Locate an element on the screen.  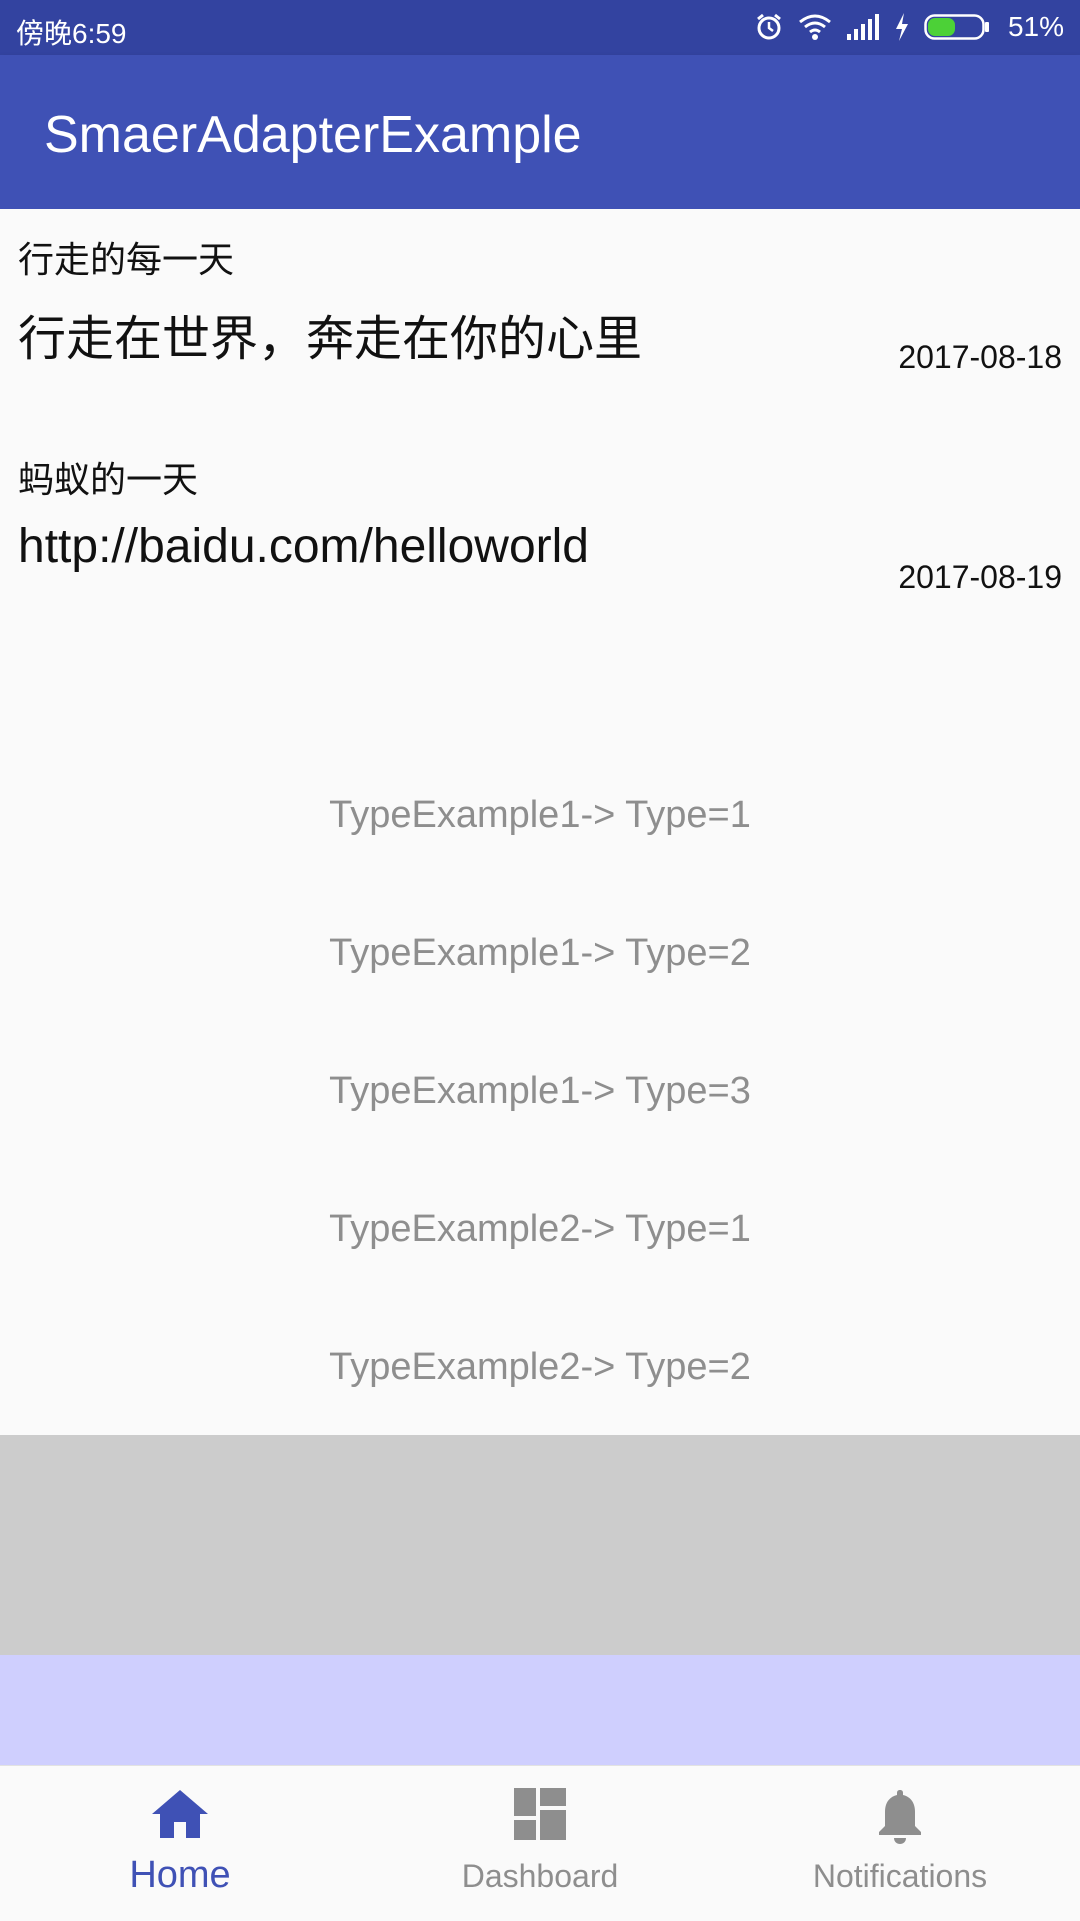
gray-list-item is located at coordinates (540, 1545).